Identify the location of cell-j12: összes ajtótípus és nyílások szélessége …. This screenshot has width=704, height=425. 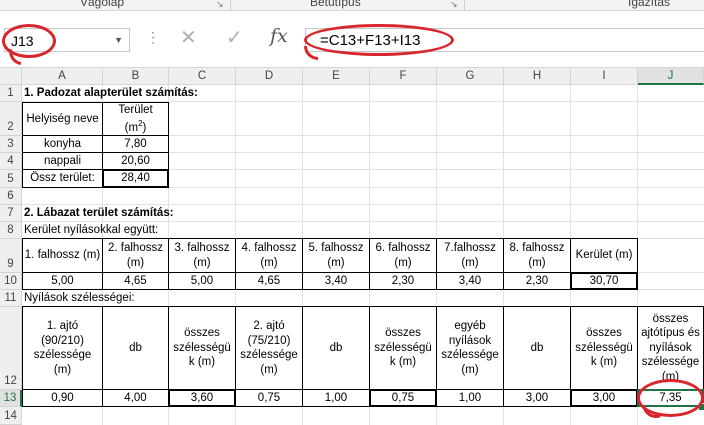
(670, 348).